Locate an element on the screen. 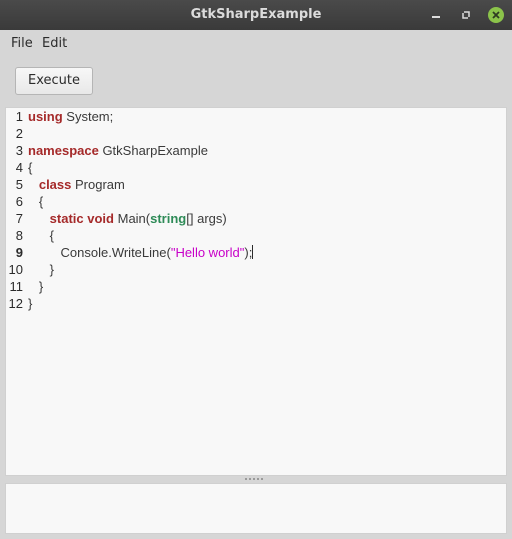 Image resolution: width=512 pixels, height=539 pixels. code-line: 4{ is located at coordinates (19, 167).